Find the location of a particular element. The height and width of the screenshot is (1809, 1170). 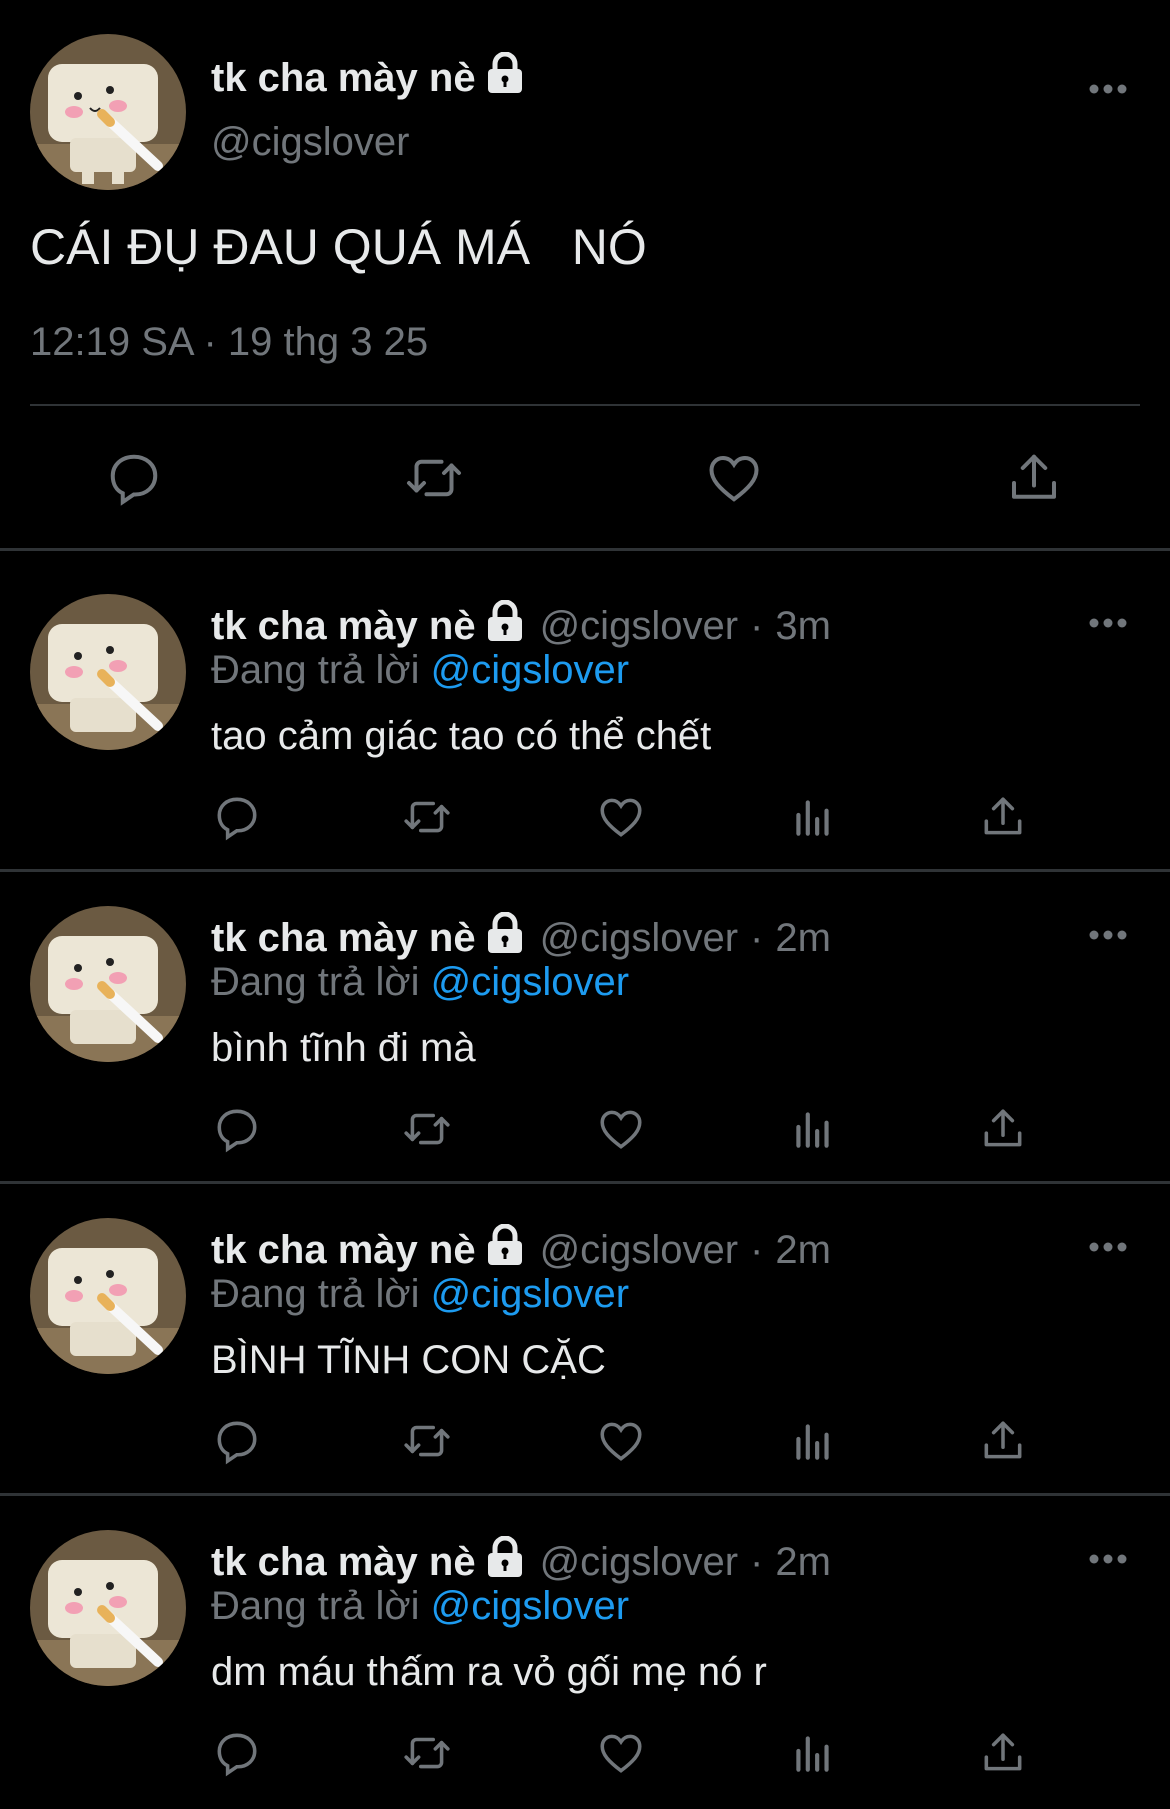

section-divider is located at coordinates (585, 549).